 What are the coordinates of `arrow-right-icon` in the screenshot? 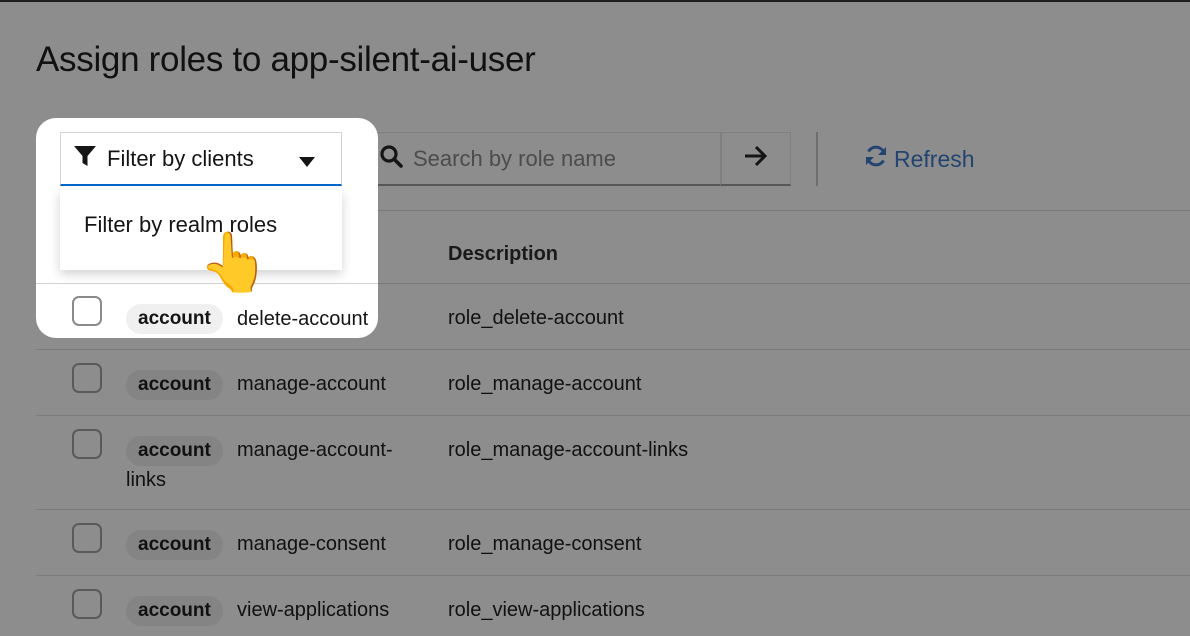 It's located at (756, 158).